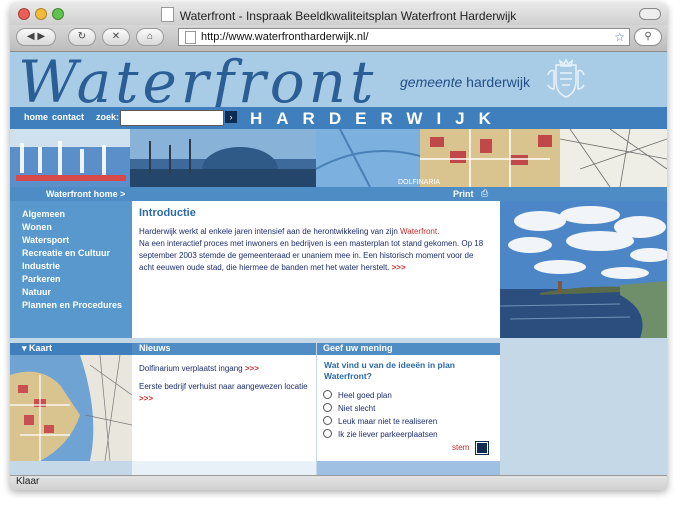 Image resolution: width=700 pixels, height=512 pixels. Describe the element at coordinates (357, 408) in the screenshot. I see `poll-option-label: Niet slecht` at that location.